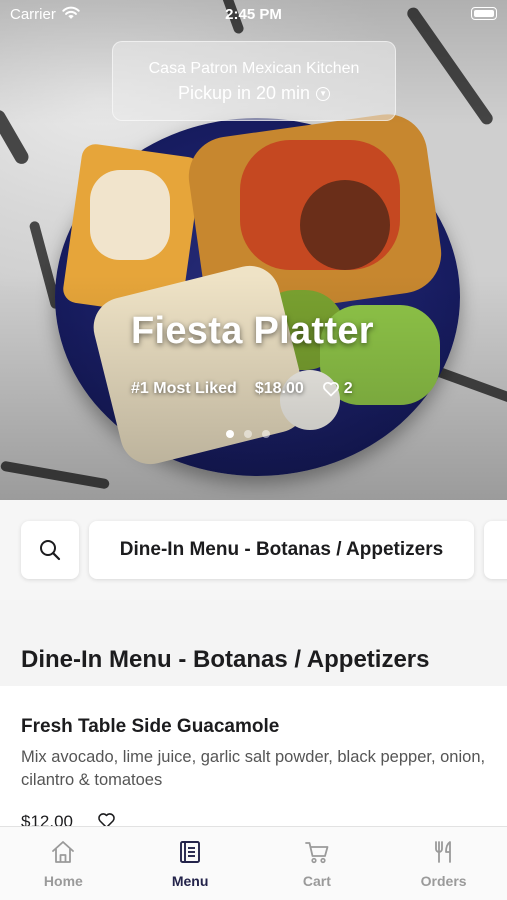 Image resolution: width=507 pixels, height=900 pixels. Describe the element at coordinates (316, 853) in the screenshot. I see `cart-icon` at that location.